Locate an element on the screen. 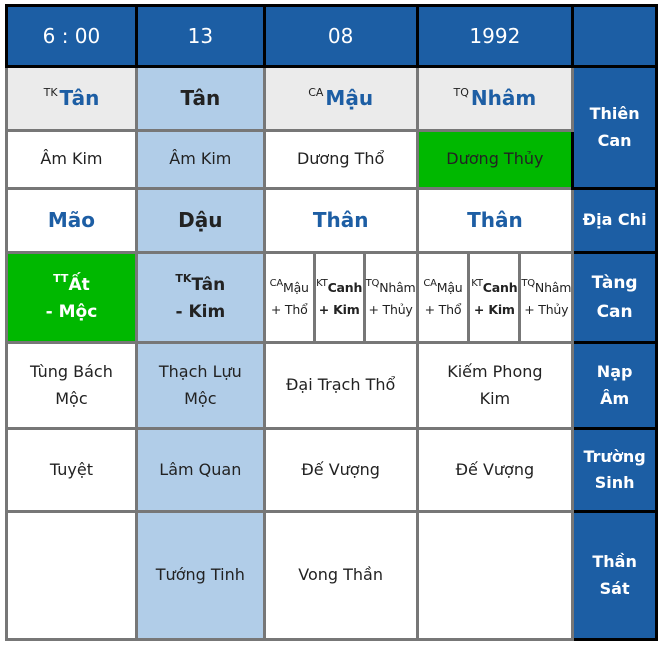 Image resolution: width=658 pixels, height=650 pixels. hidden-stem-month-3: TQNhâm + Thủy is located at coordinates (390, 297).